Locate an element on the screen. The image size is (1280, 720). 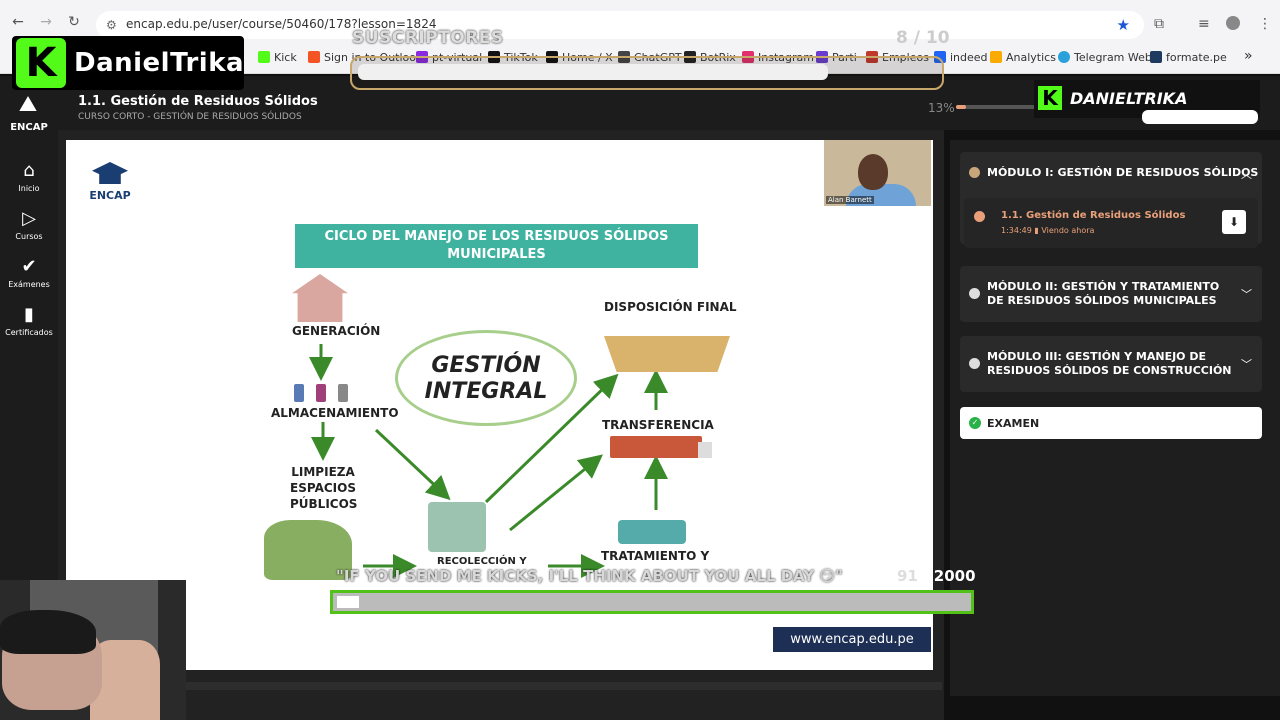
lesson-duration: 1:34:49 is located at coordinates (1016, 230).